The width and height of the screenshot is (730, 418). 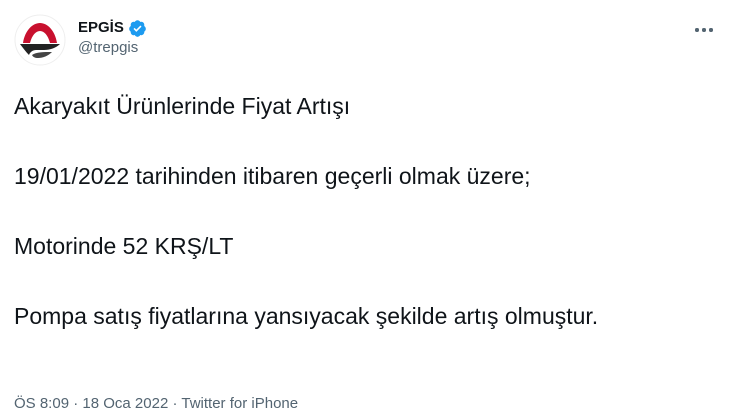 I want to click on tweet-date: 18 Oca 2022, so click(x=125, y=403).